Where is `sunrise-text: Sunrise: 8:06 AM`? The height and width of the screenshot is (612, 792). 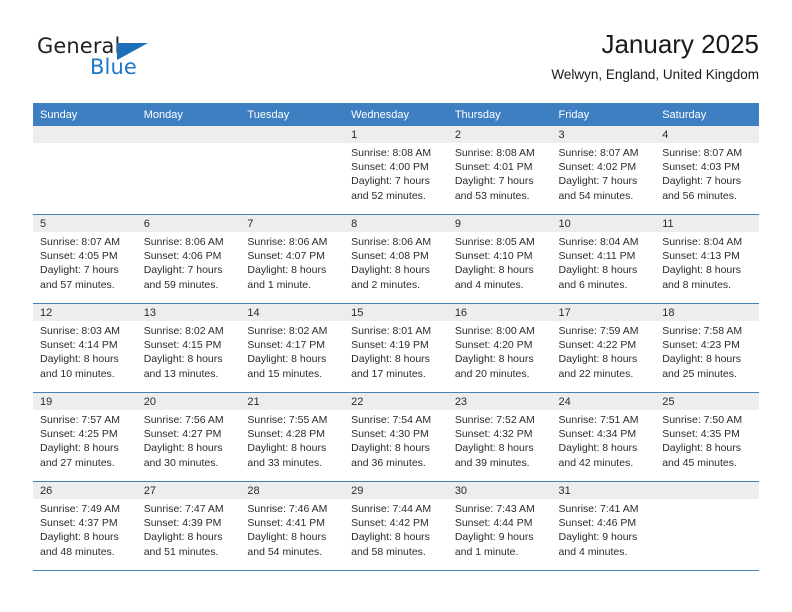
sunrise-text: Sunrise: 8:06 AM is located at coordinates (391, 242).